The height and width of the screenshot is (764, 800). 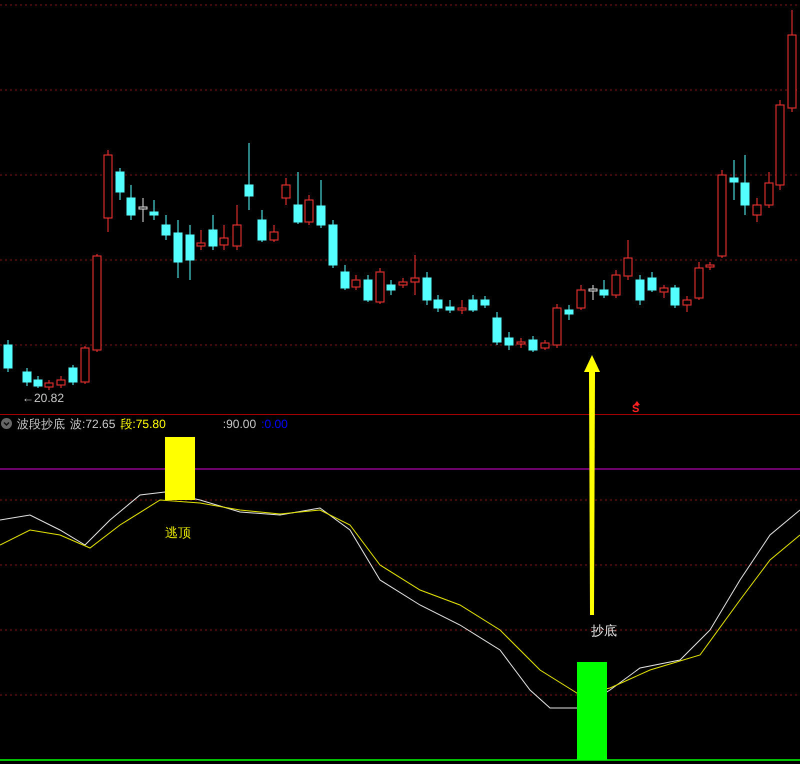 I want to click on indicator-value: :0.00, so click(x=274, y=424).